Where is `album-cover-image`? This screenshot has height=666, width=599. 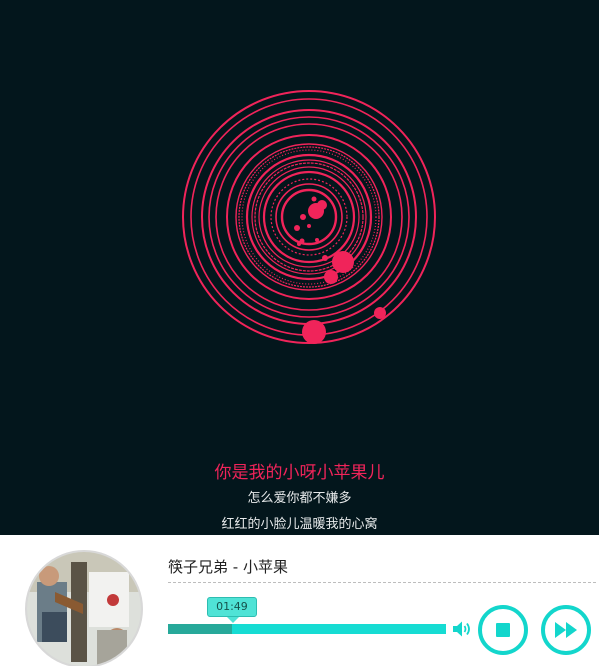
album-cover-image is located at coordinates (84, 609).